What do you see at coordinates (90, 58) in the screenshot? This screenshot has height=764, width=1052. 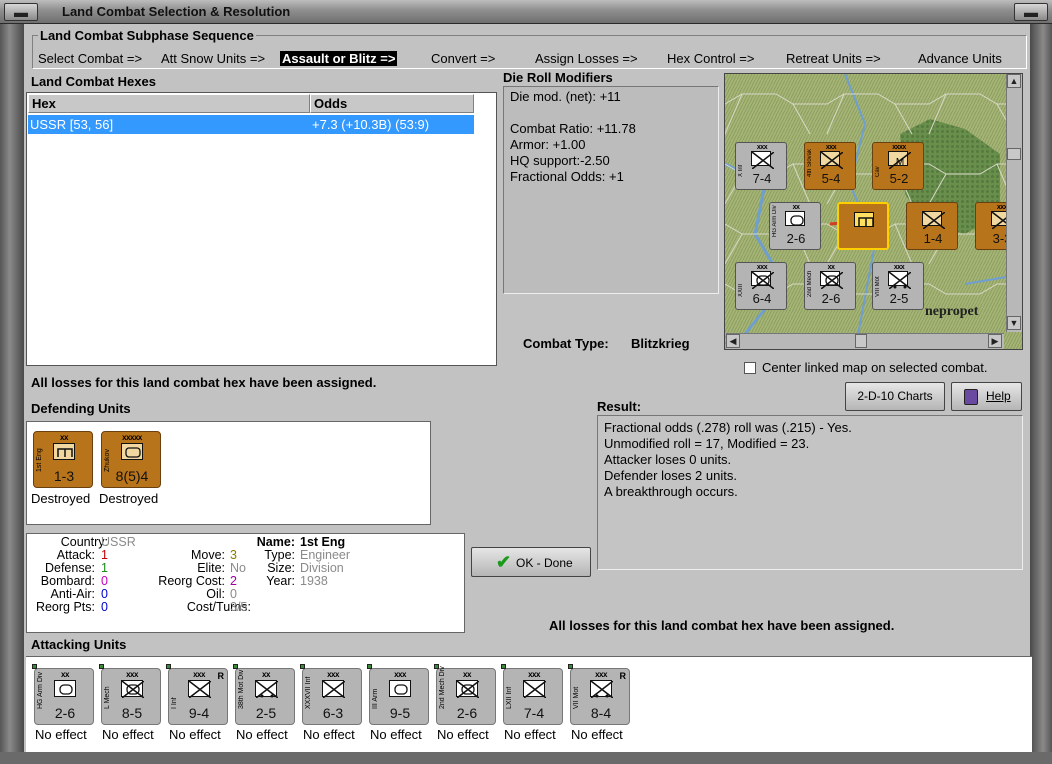 I see `step-select-combat: Select Combat =>` at bounding box center [90, 58].